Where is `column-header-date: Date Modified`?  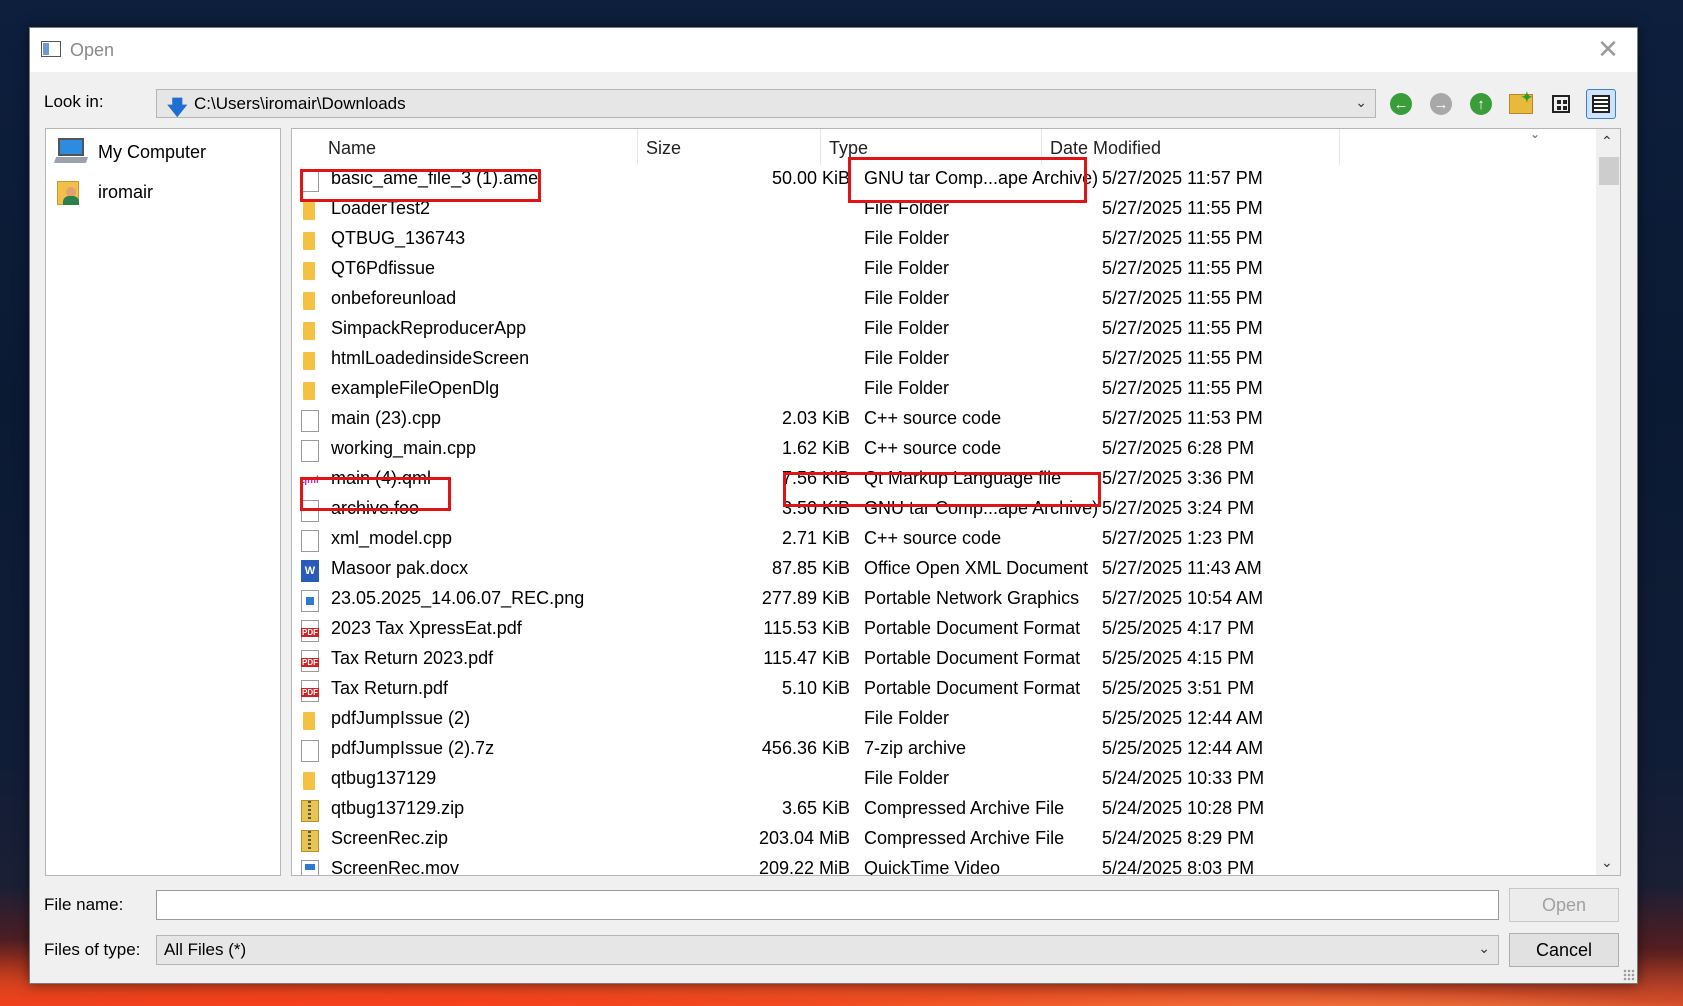 column-header-date: Date Modified is located at coordinates (1191, 147).